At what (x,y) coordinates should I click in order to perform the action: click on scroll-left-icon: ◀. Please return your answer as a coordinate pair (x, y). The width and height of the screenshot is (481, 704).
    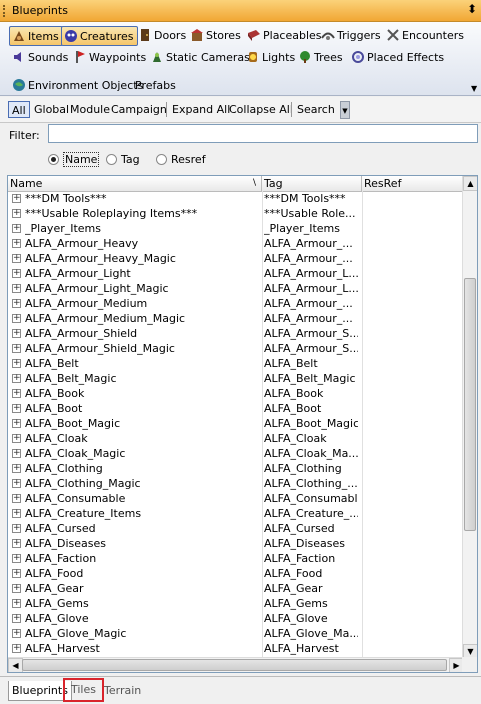
    Looking at the image, I should click on (15, 665).